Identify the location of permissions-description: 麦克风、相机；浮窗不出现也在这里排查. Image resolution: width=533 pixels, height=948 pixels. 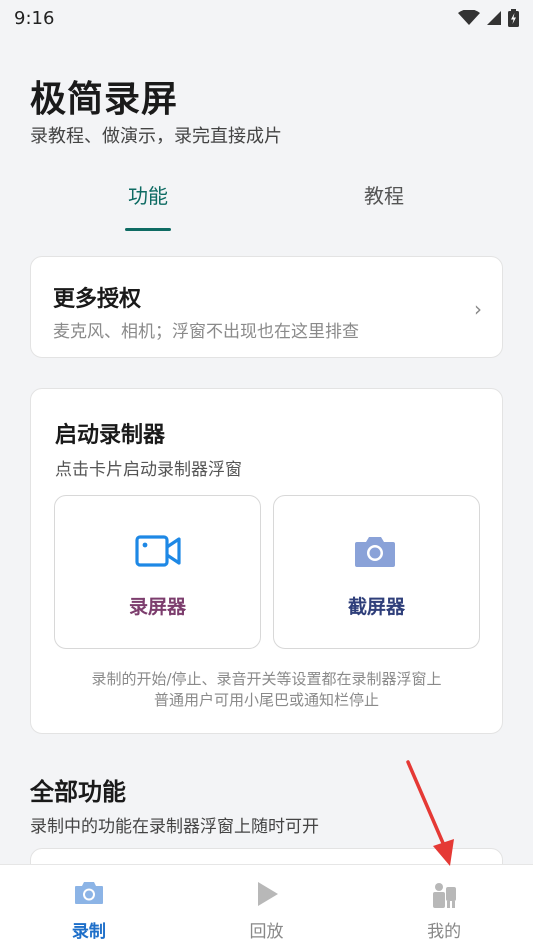
(206, 332).